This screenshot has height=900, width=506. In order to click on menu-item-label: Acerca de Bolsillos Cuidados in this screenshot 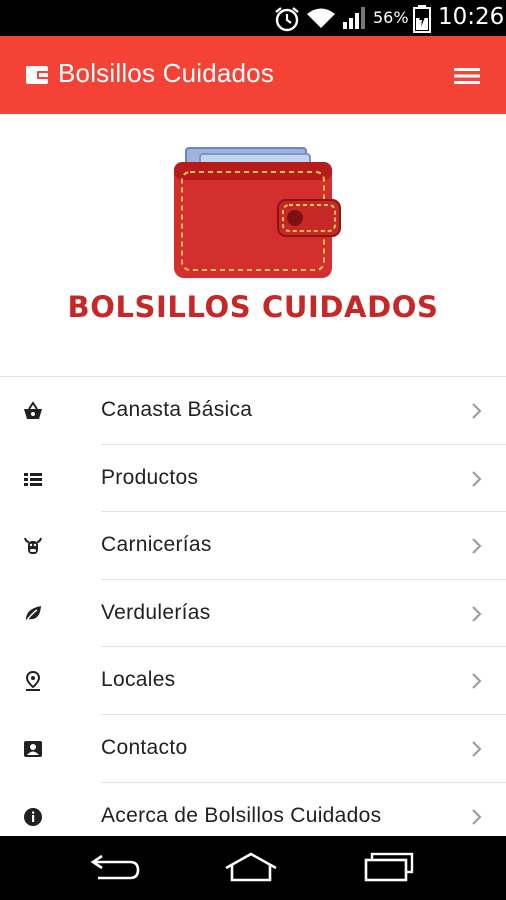, I will do `click(241, 815)`.